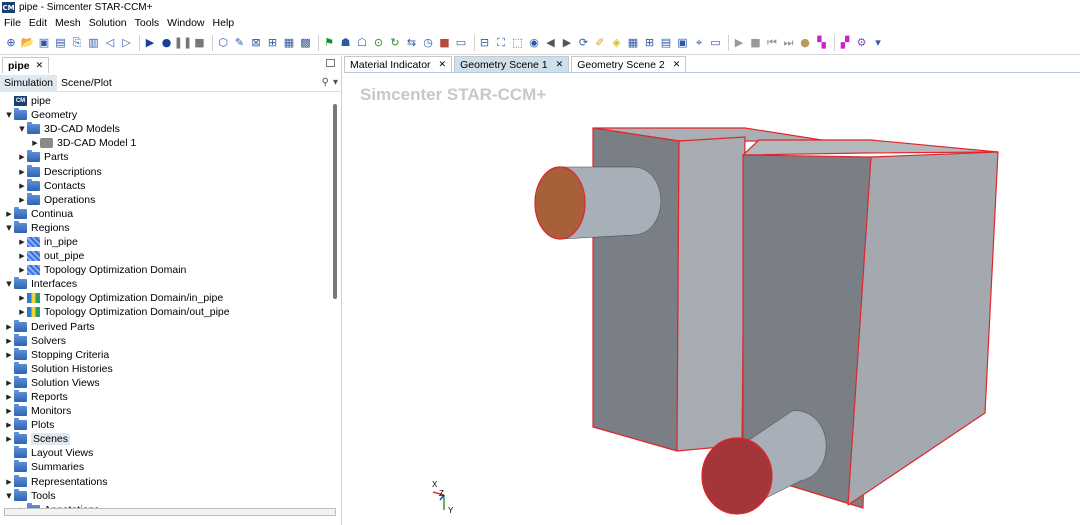 This screenshot has height=525, width=1080. What do you see at coordinates (325, 82) in the screenshot?
I see `filter-icon: ⚲` at bounding box center [325, 82].